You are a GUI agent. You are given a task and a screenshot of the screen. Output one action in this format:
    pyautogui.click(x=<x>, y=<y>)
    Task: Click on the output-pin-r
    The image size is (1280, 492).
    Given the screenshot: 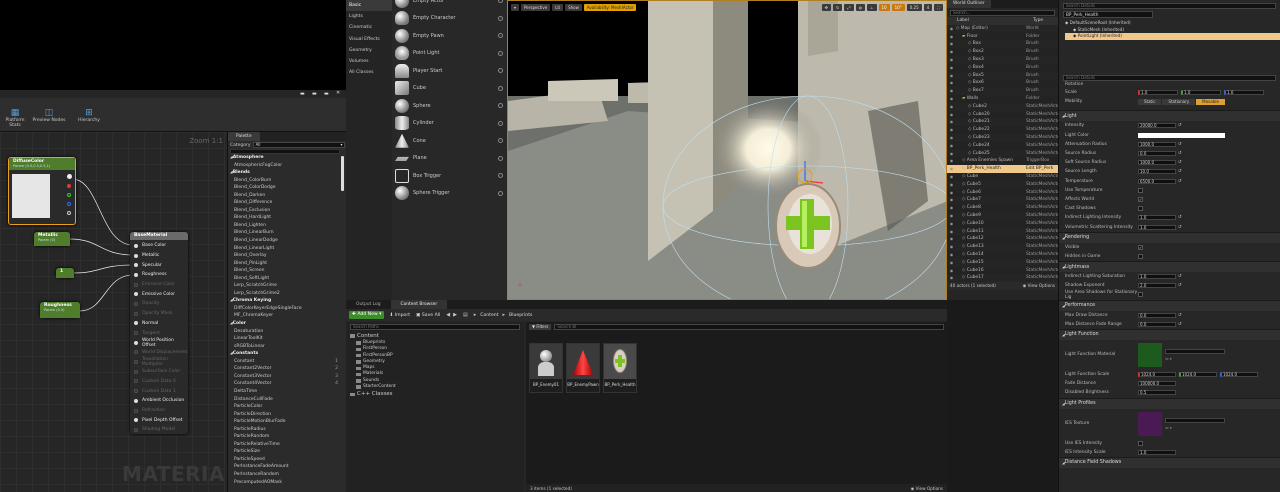 What is the action you would take?
    pyautogui.click(x=69, y=186)
    